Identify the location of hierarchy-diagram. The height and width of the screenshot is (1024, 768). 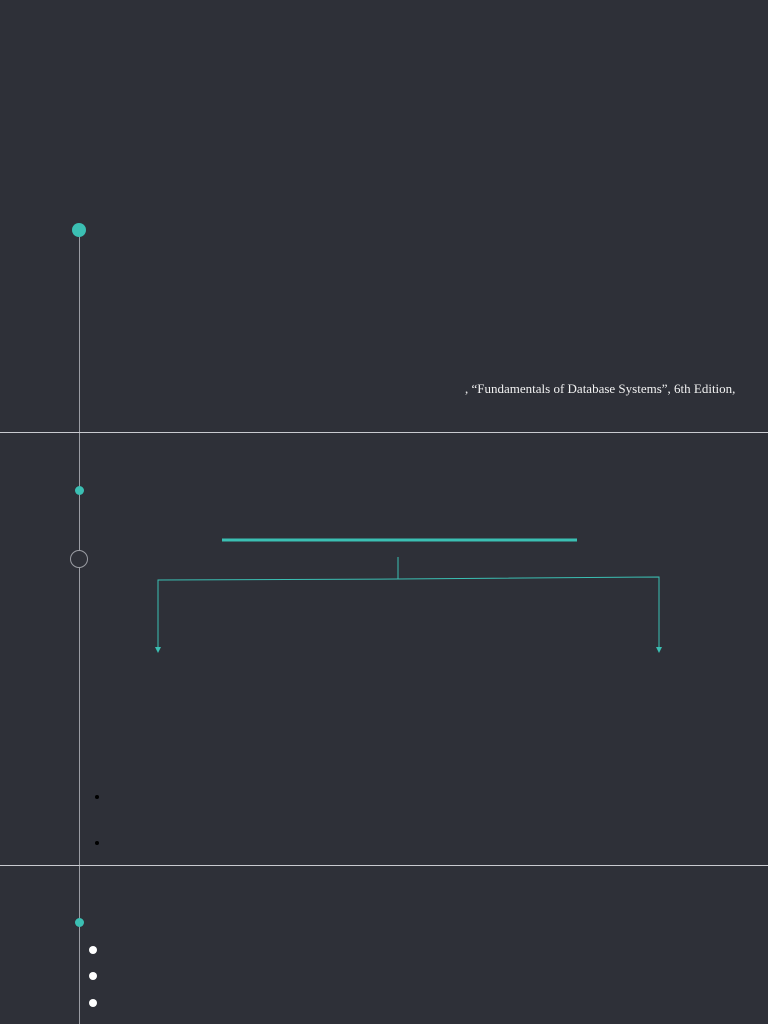
(408, 595).